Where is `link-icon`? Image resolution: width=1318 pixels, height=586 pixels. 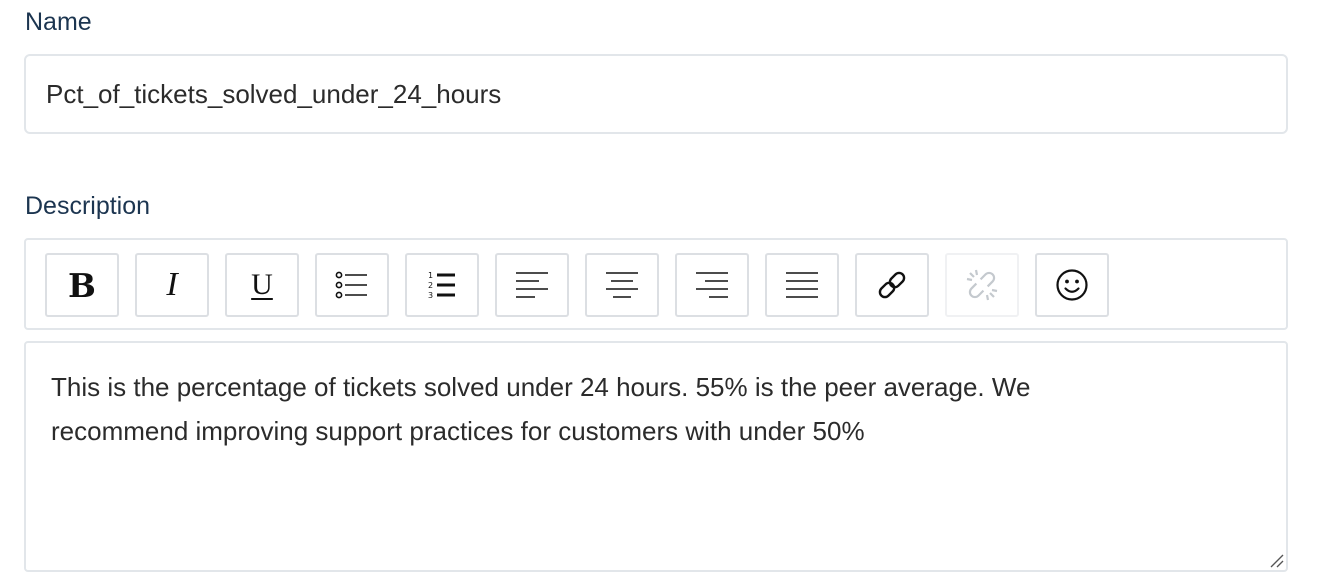 link-icon is located at coordinates (892, 285).